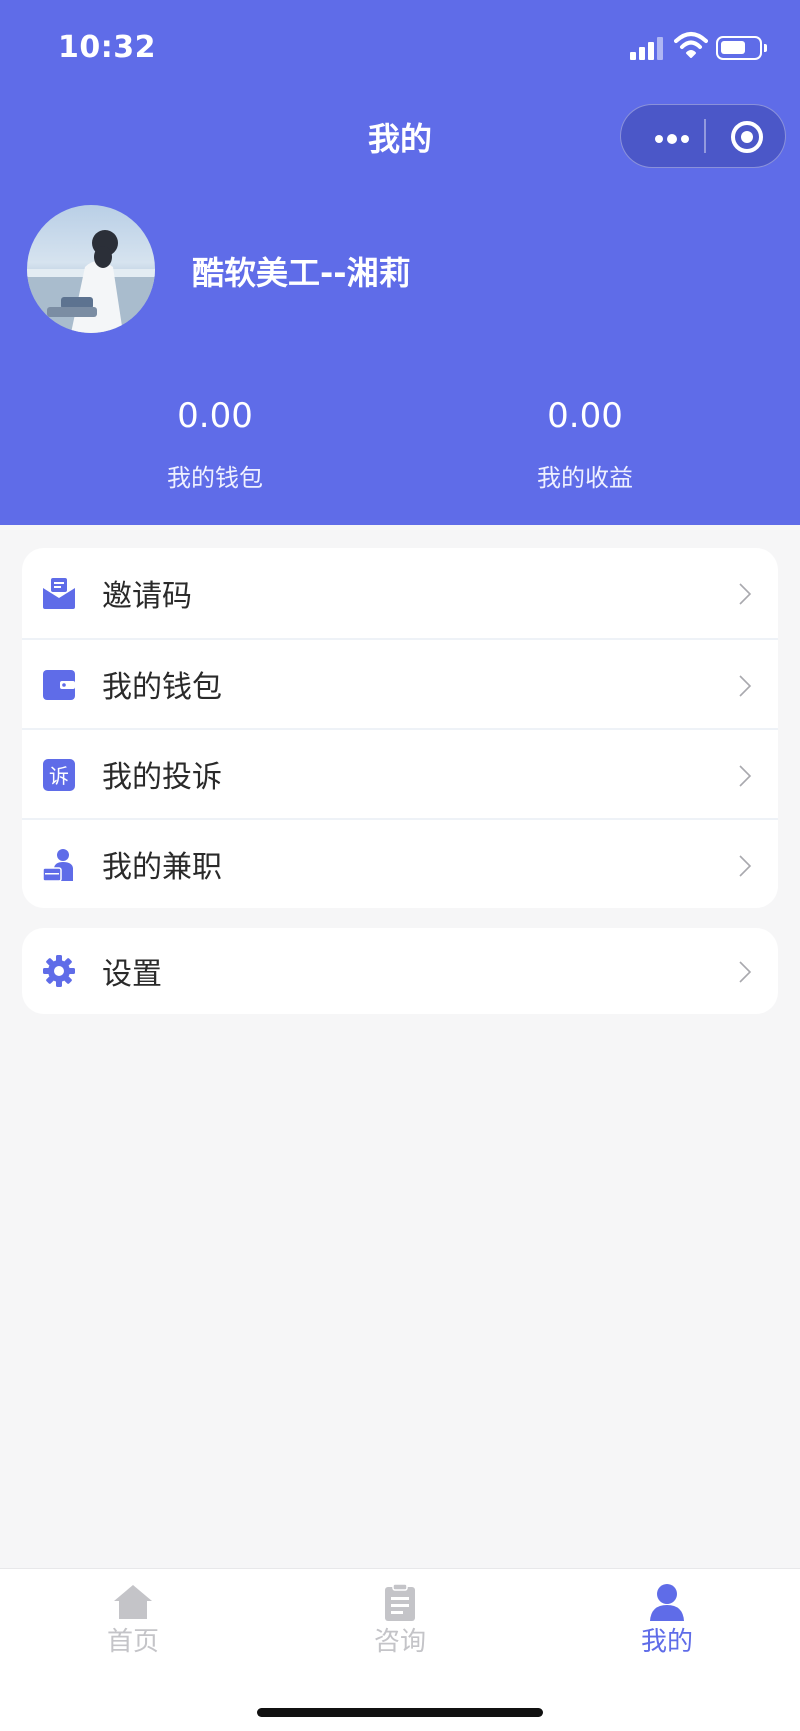  I want to click on user-icon, so click(667, 1602).